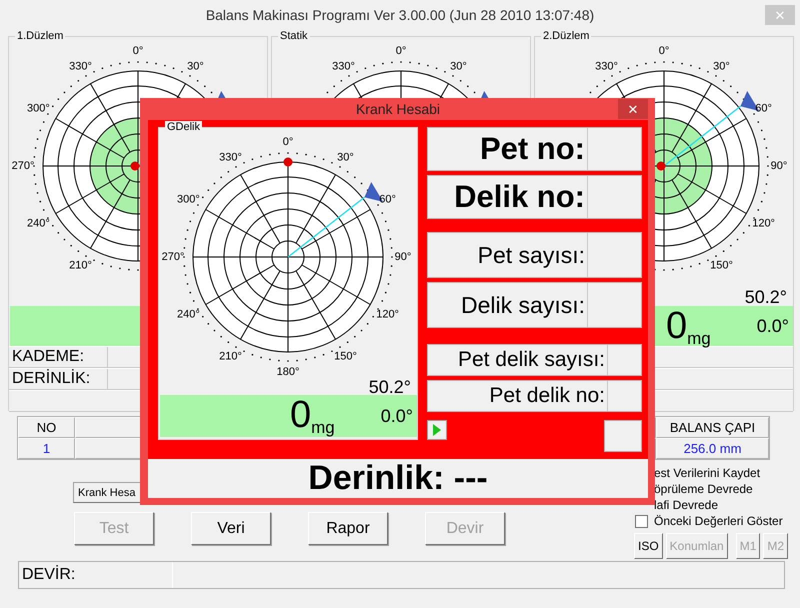 This screenshot has width=800, height=608. I want to click on column-header: NO, so click(46, 427).